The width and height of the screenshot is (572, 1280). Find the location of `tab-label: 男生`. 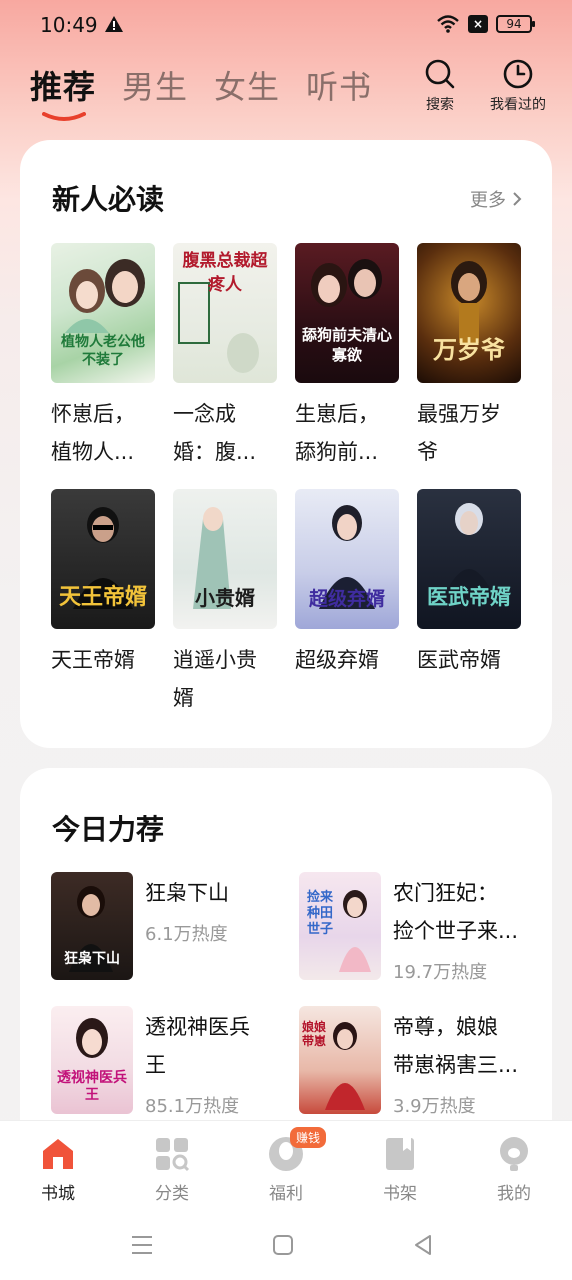

tab-label: 男生 is located at coordinates (155, 87).